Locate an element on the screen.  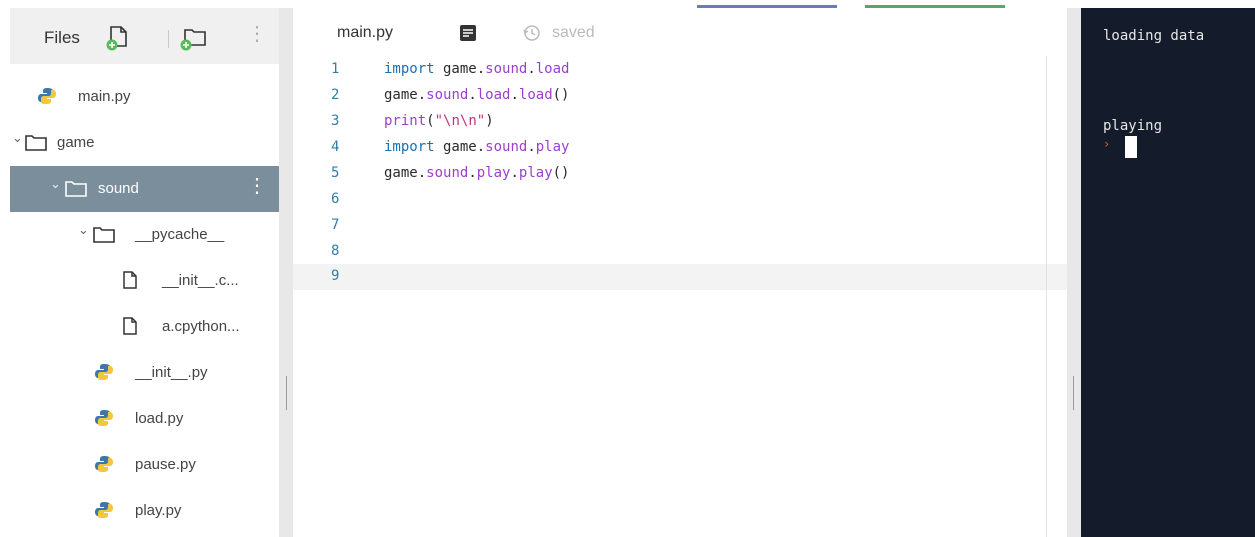
code-text: game.sound.load.load() is located at coordinates (477, 95).